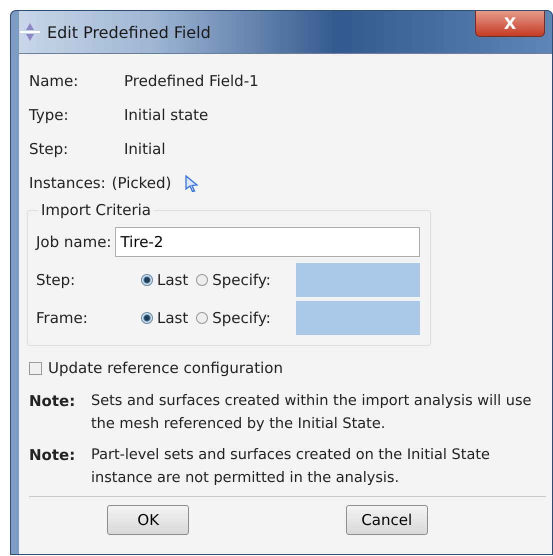  What do you see at coordinates (54, 81) in the screenshot?
I see `field-label: Name:` at bounding box center [54, 81].